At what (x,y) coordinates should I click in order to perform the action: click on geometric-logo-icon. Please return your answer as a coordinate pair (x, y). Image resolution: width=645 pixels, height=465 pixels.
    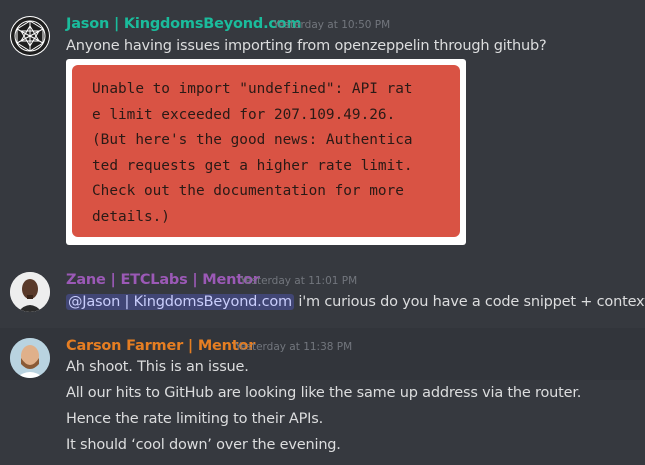
    Looking at the image, I should click on (30, 36).